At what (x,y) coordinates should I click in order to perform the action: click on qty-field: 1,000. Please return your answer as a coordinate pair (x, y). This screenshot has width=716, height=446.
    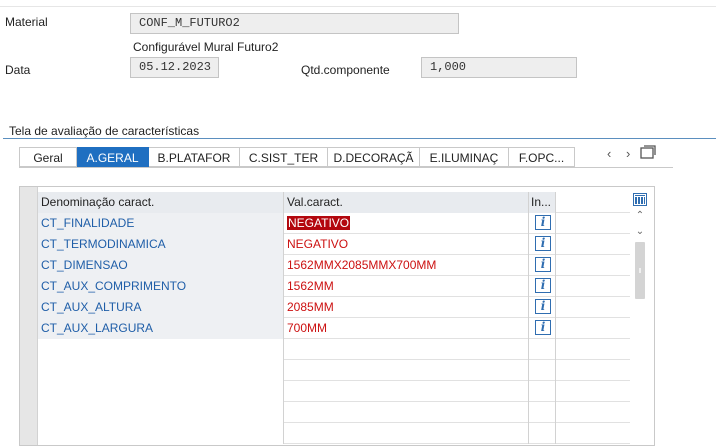
    Looking at the image, I should click on (499, 67).